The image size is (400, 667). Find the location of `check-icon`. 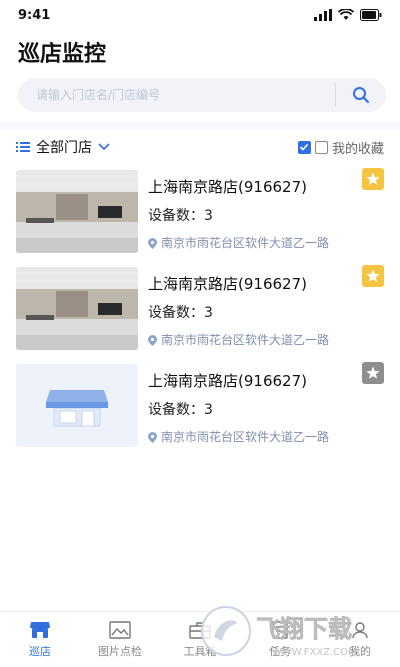

check-icon is located at coordinates (304, 147).